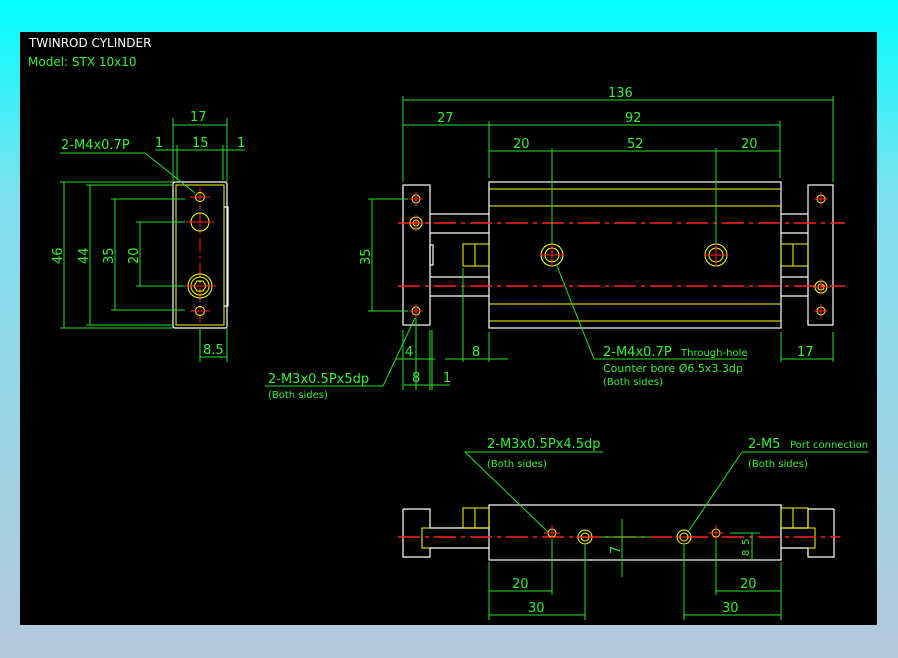  I want to click on callout-m5-both-sides: (Both sides), so click(778, 464).